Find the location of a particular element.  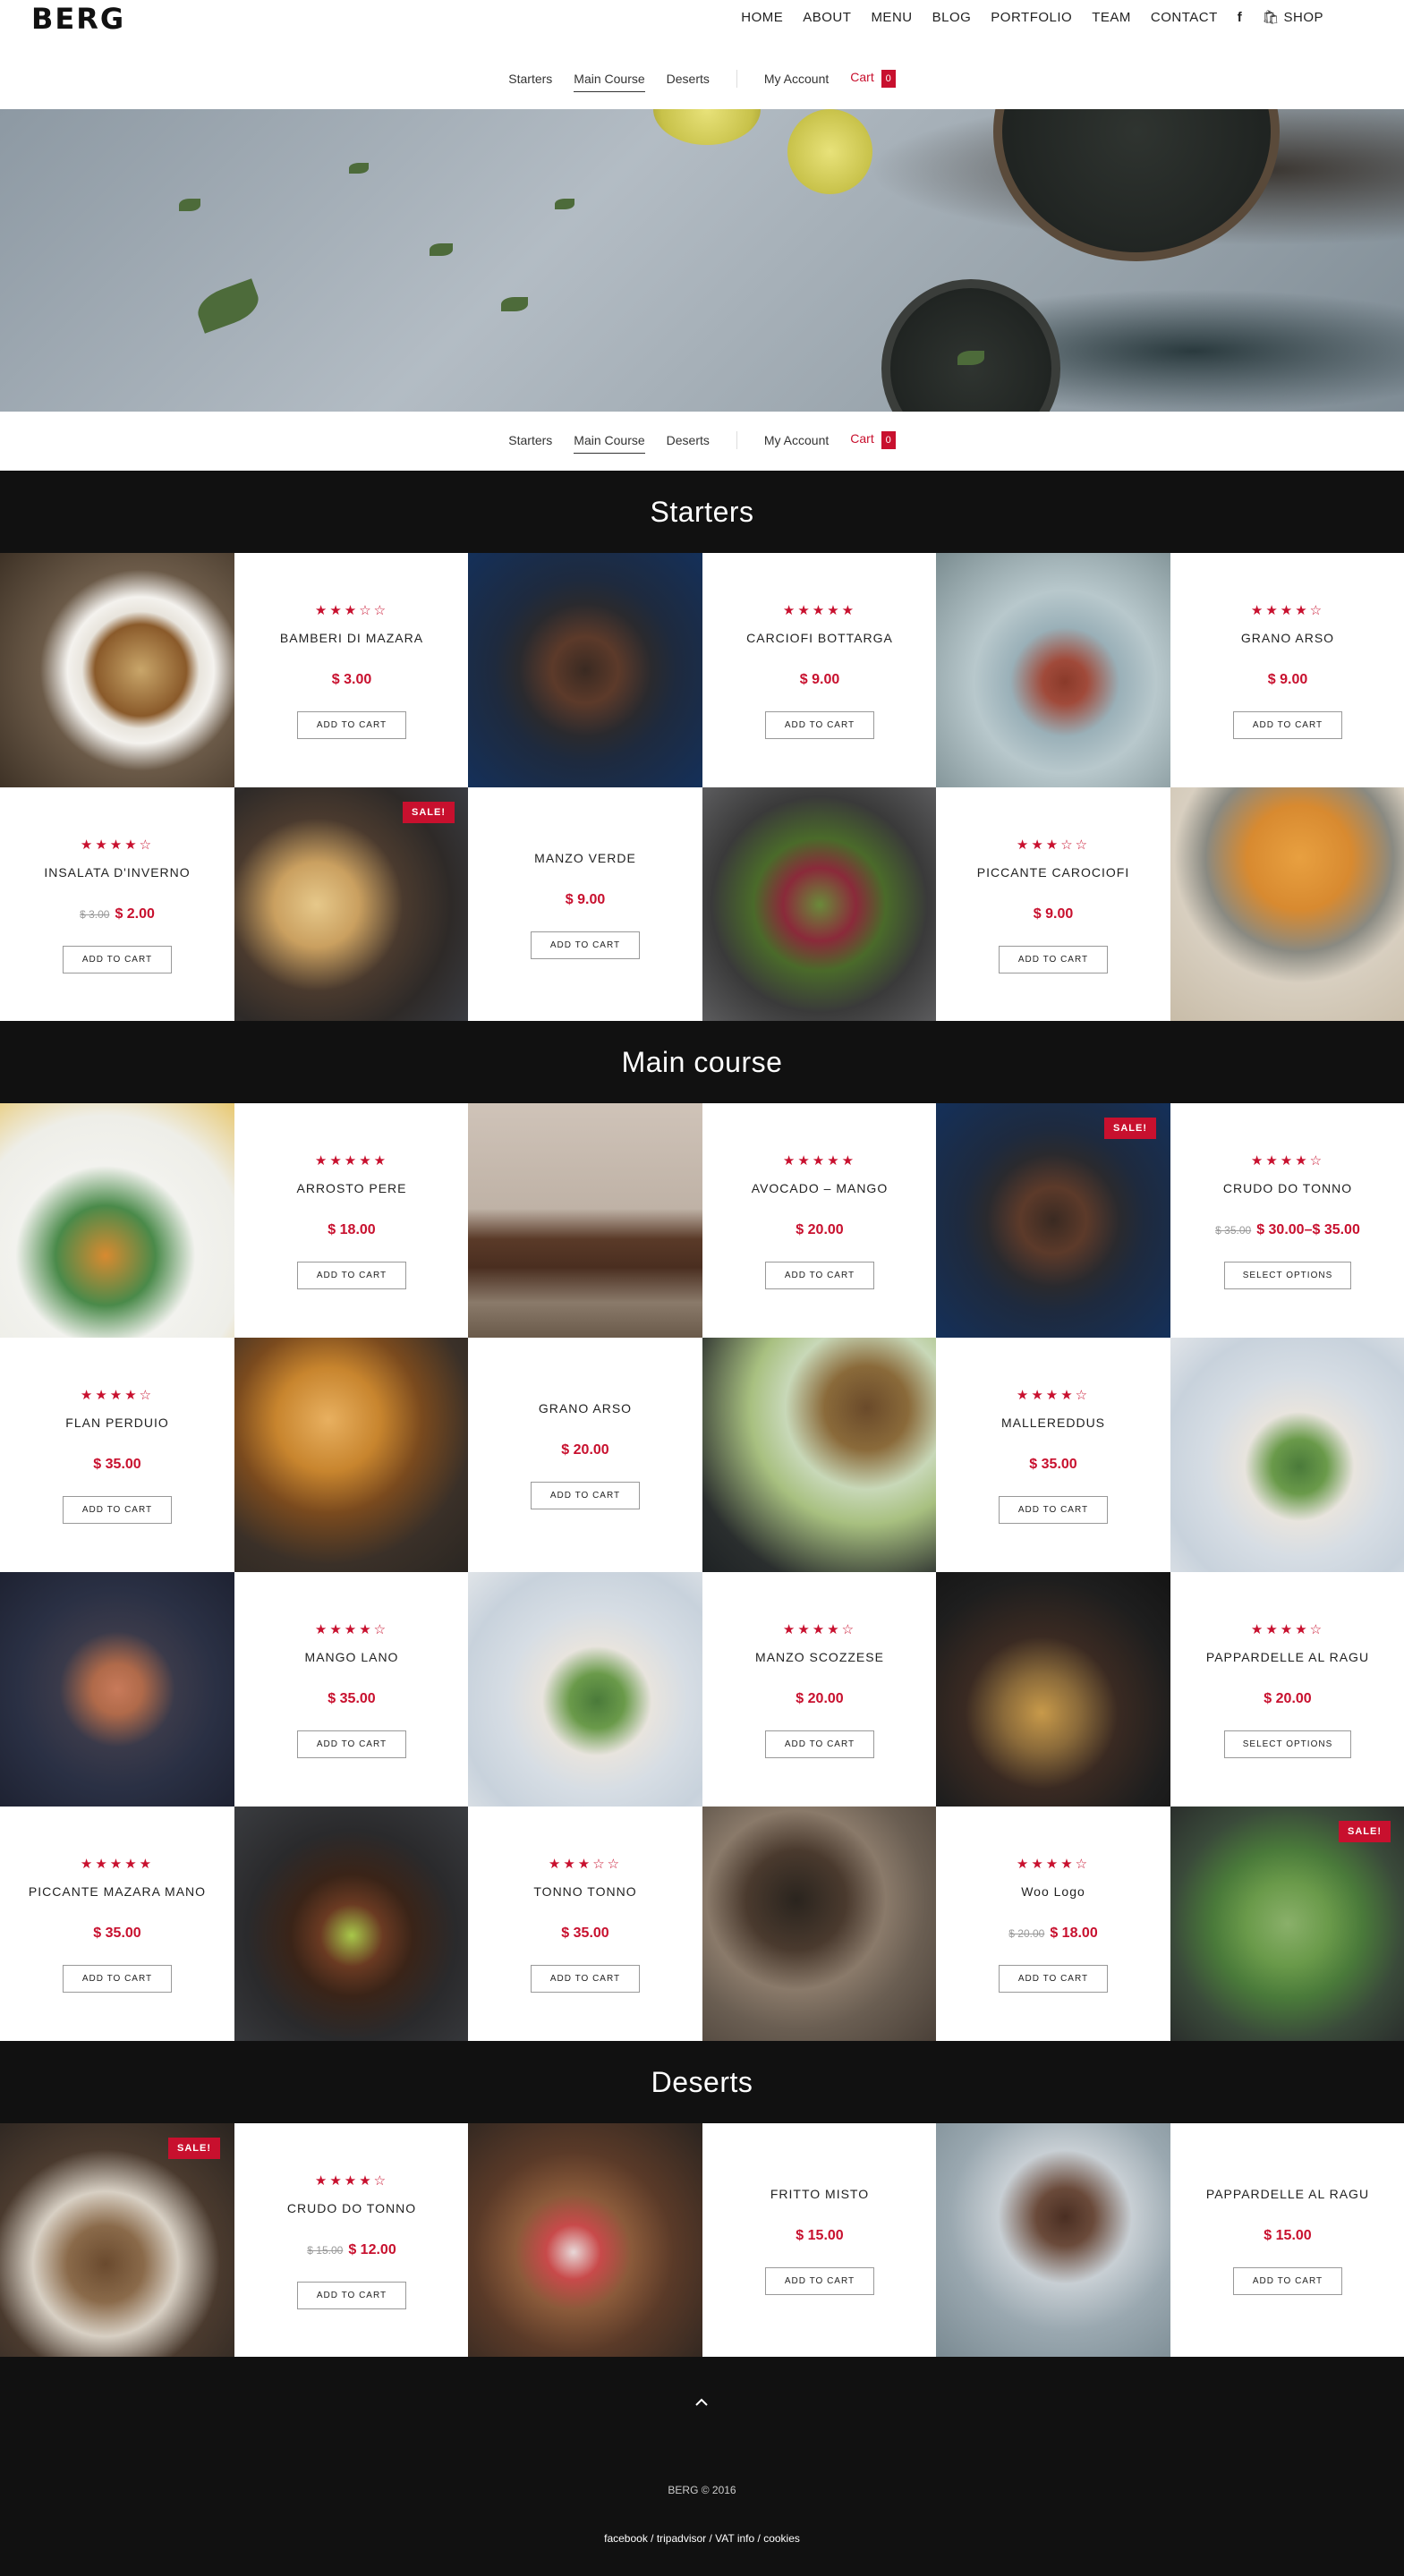

product-name: FRITTO MISTO is located at coordinates (820, 2194).